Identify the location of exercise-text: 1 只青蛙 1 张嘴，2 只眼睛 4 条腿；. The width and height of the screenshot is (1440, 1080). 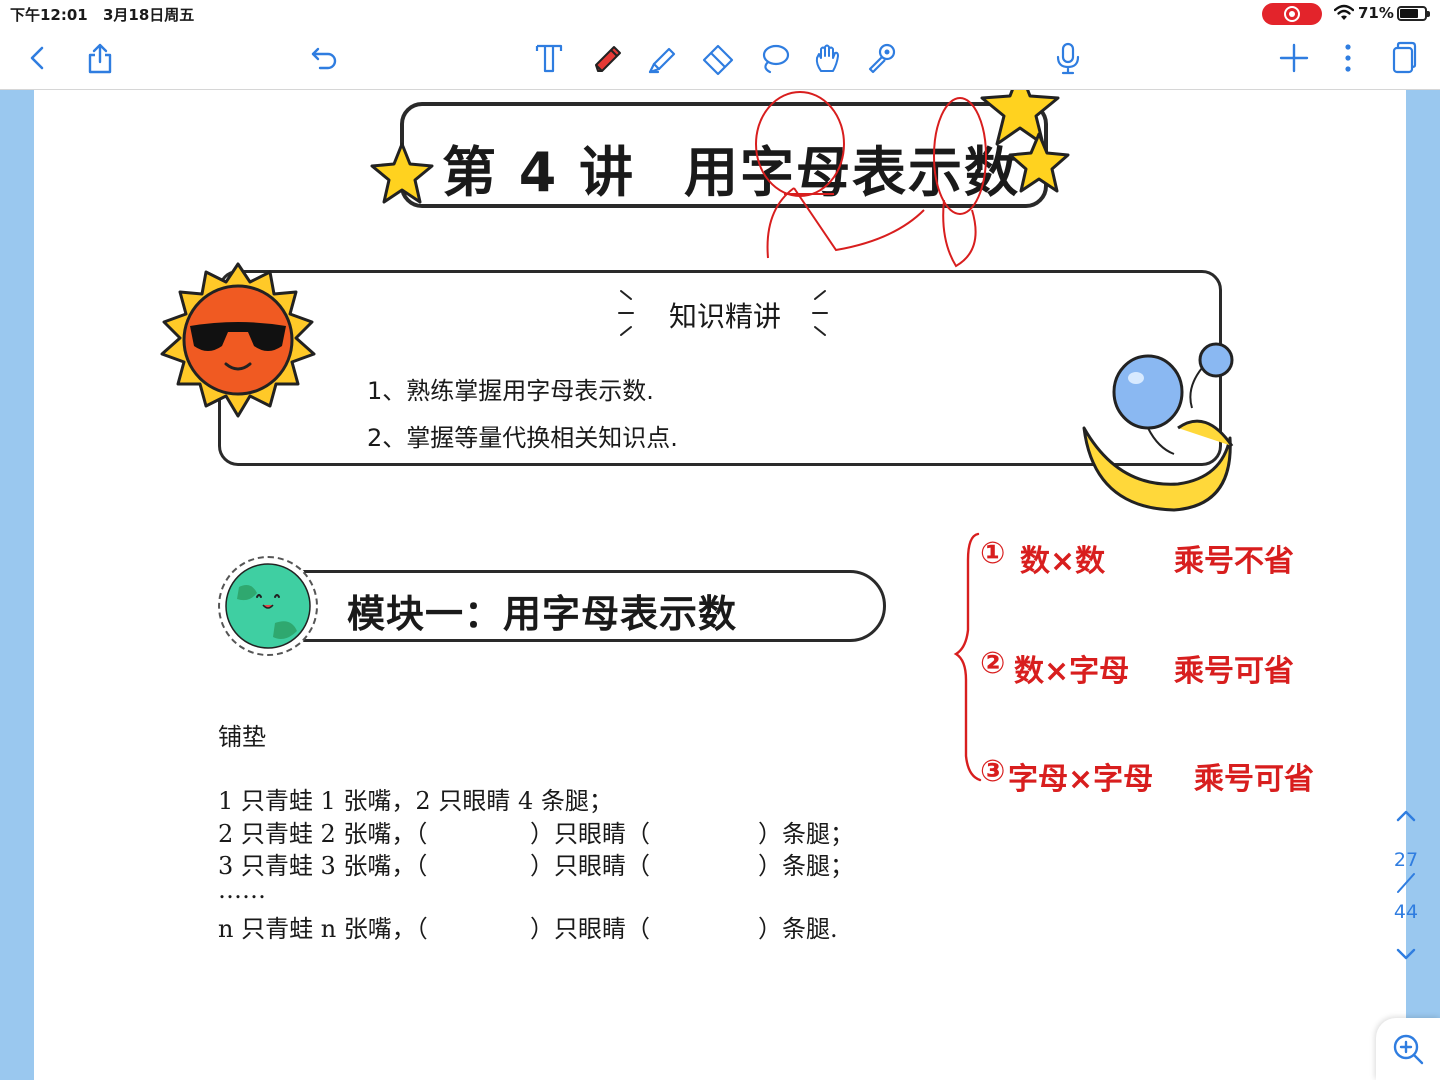
(415, 801).